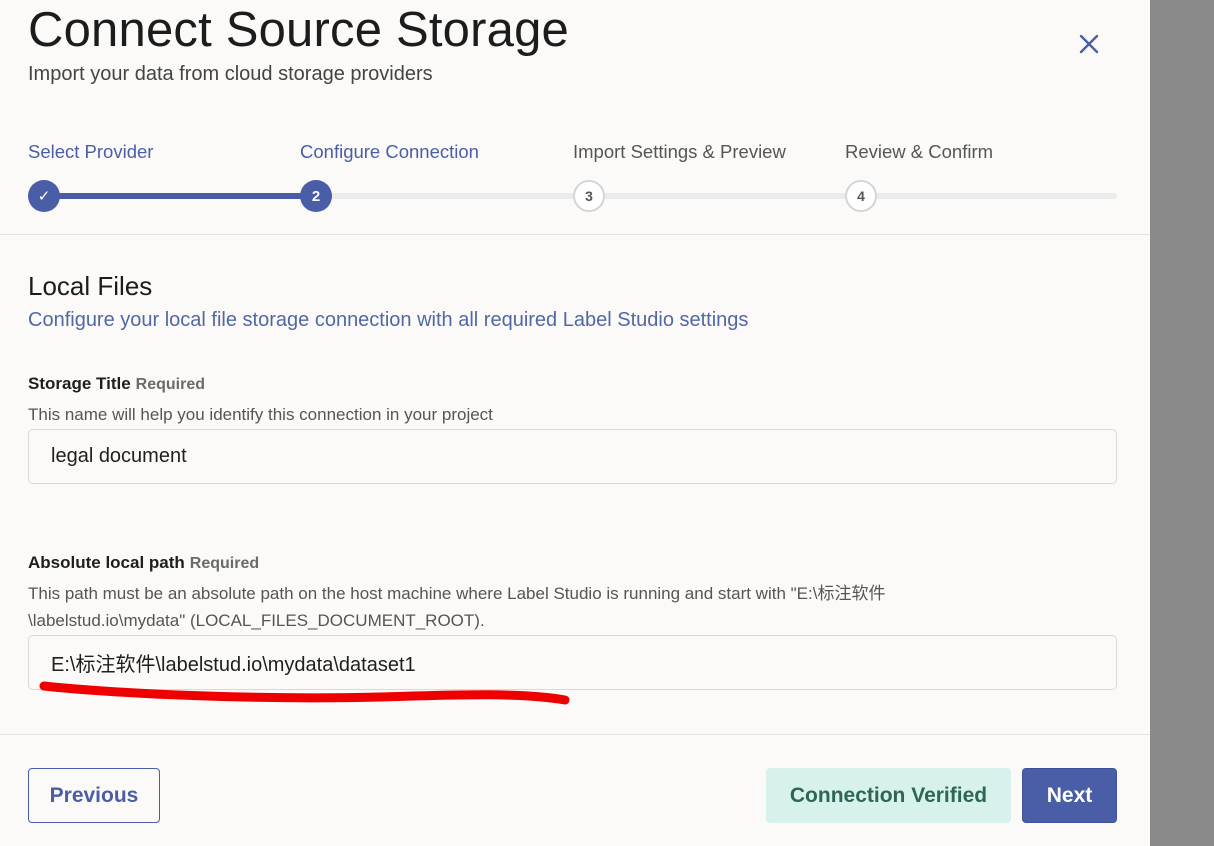  I want to click on storage-title-label: Storage Title Required, so click(116, 384).